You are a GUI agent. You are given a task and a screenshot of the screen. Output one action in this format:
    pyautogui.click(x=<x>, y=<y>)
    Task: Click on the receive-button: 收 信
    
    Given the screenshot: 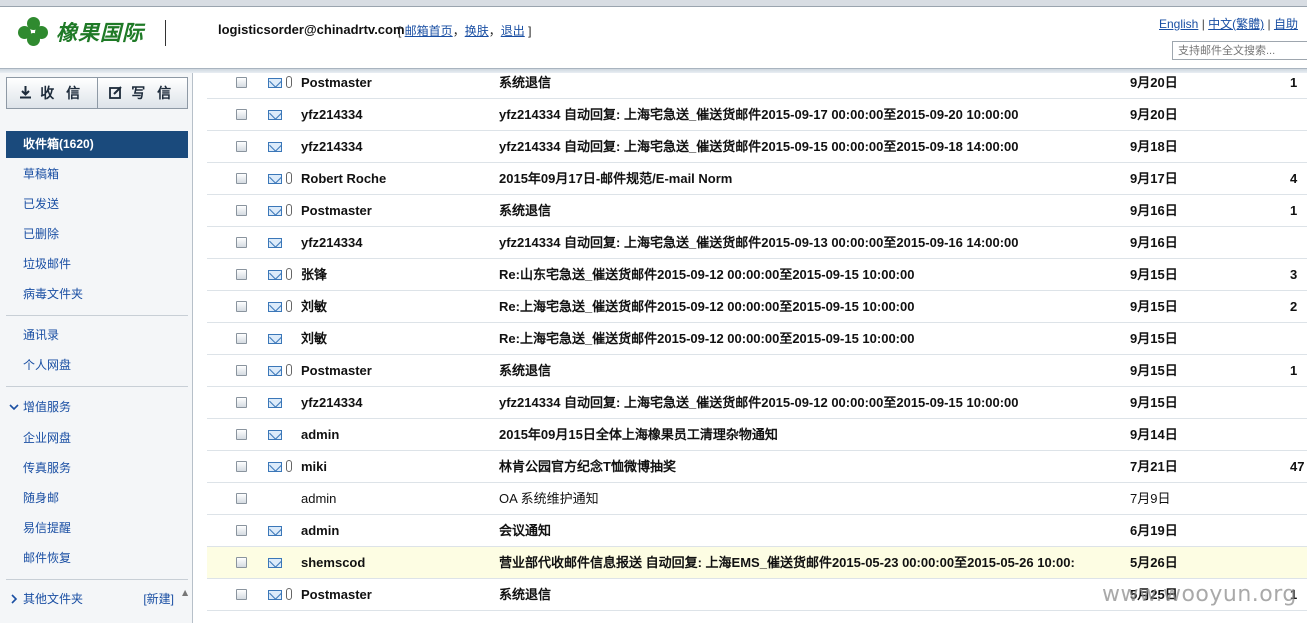 What is the action you would take?
    pyautogui.click(x=52, y=93)
    